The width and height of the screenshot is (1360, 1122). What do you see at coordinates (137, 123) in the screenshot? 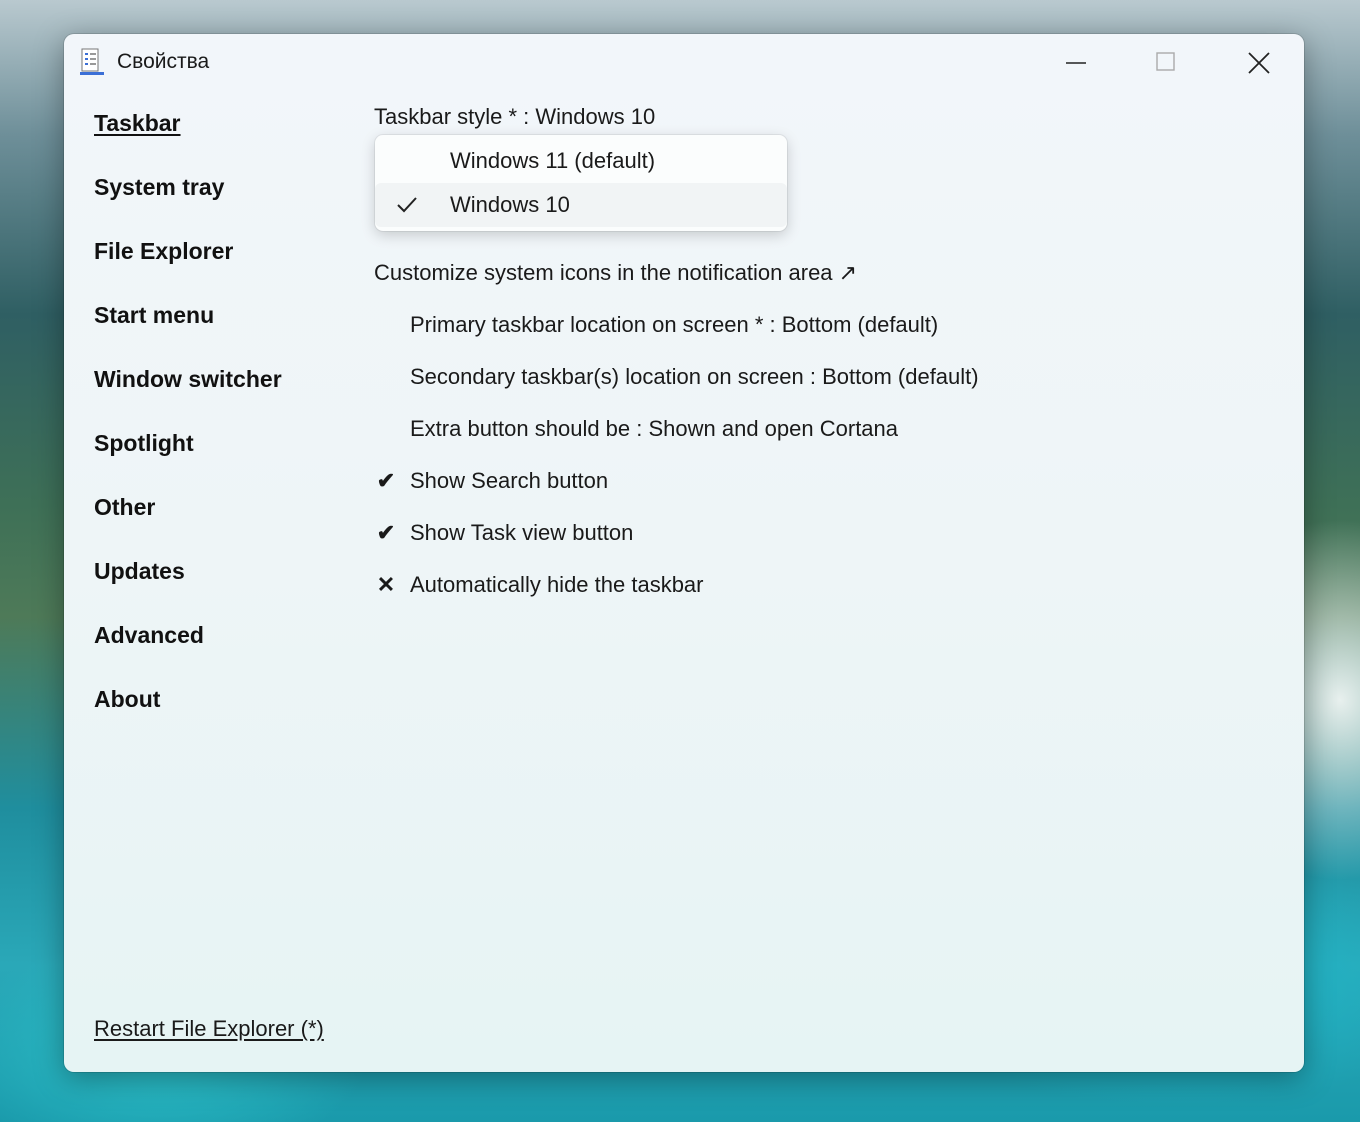
I see `sidebar-item-taskbar: Taskbar` at bounding box center [137, 123].